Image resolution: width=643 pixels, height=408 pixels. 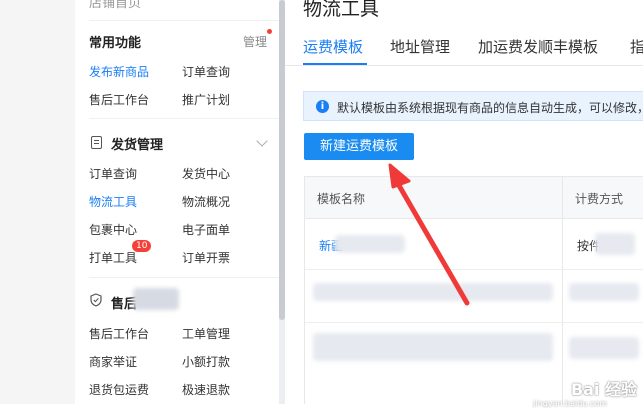 What do you see at coordinates (96, 300) in the screenshot?
I see `shield-icon` at bounding box center [96, 300].